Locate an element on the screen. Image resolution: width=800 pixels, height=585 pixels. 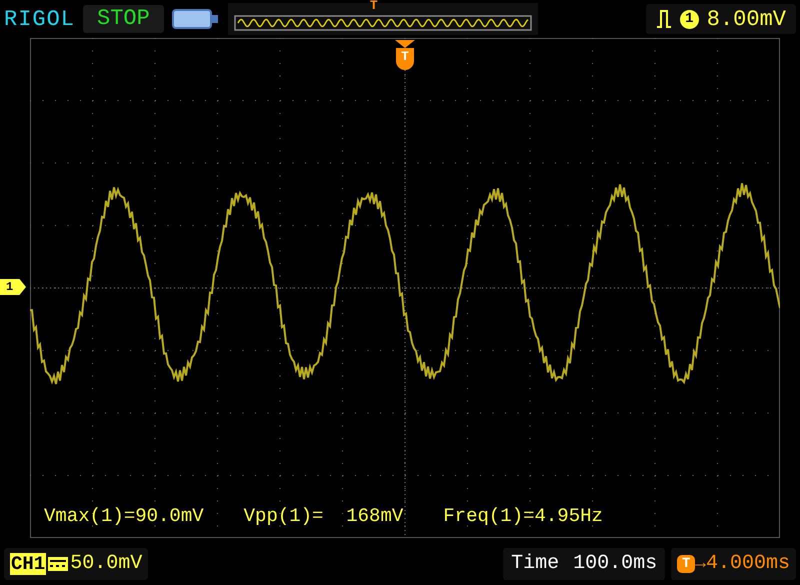
time-label: Time is located at coordinates (535, 564).